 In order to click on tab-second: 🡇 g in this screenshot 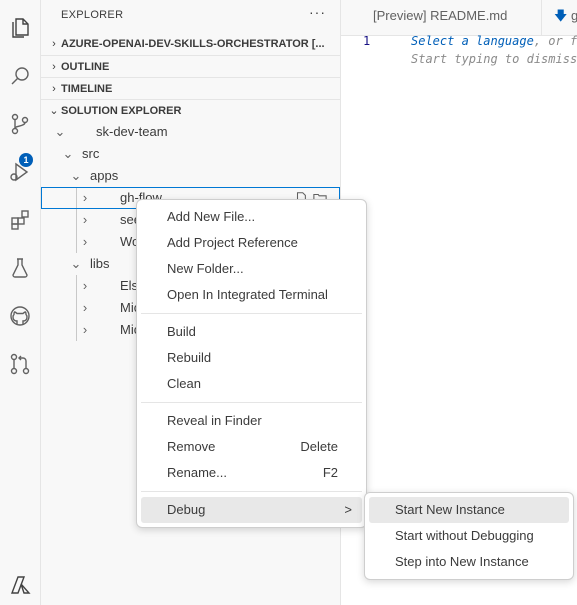, I will do `click(559, 17)`.